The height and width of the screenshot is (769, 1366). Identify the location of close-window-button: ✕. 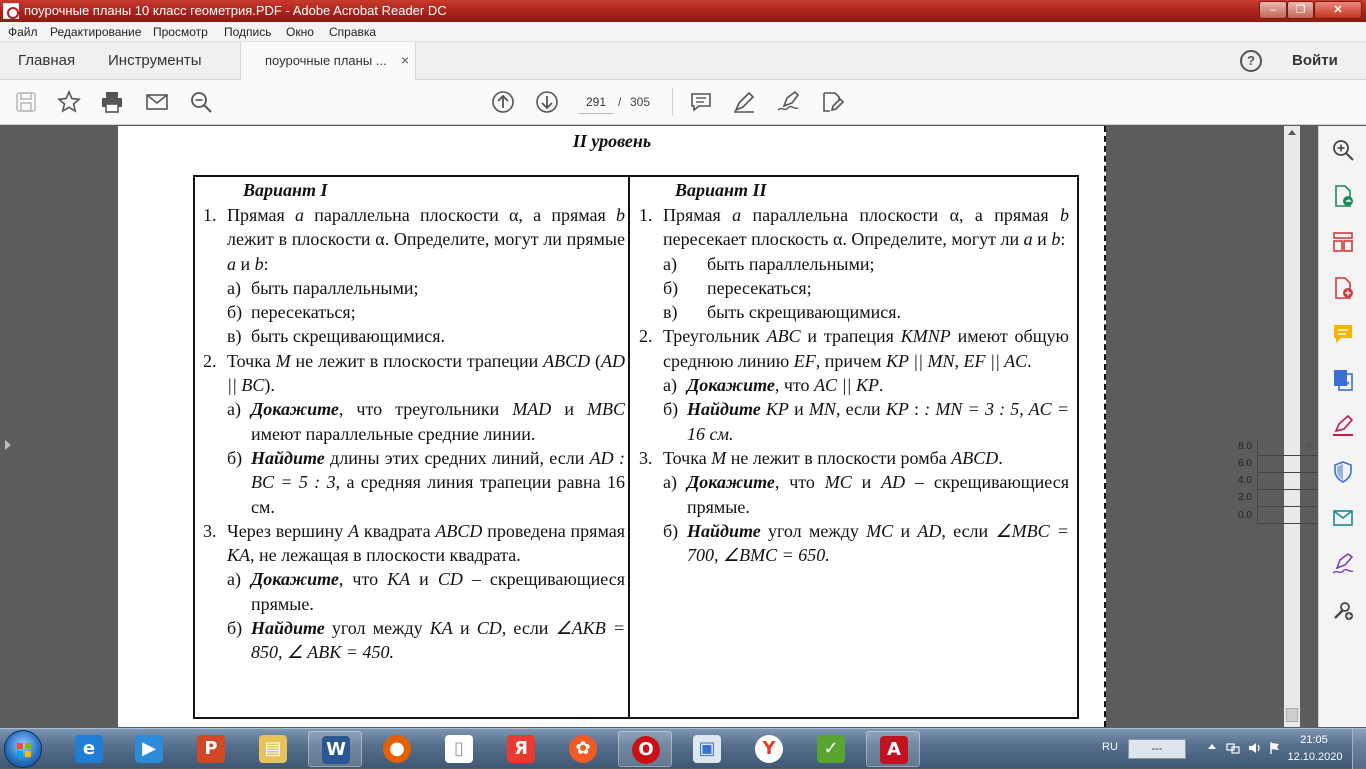
(1338, 10).